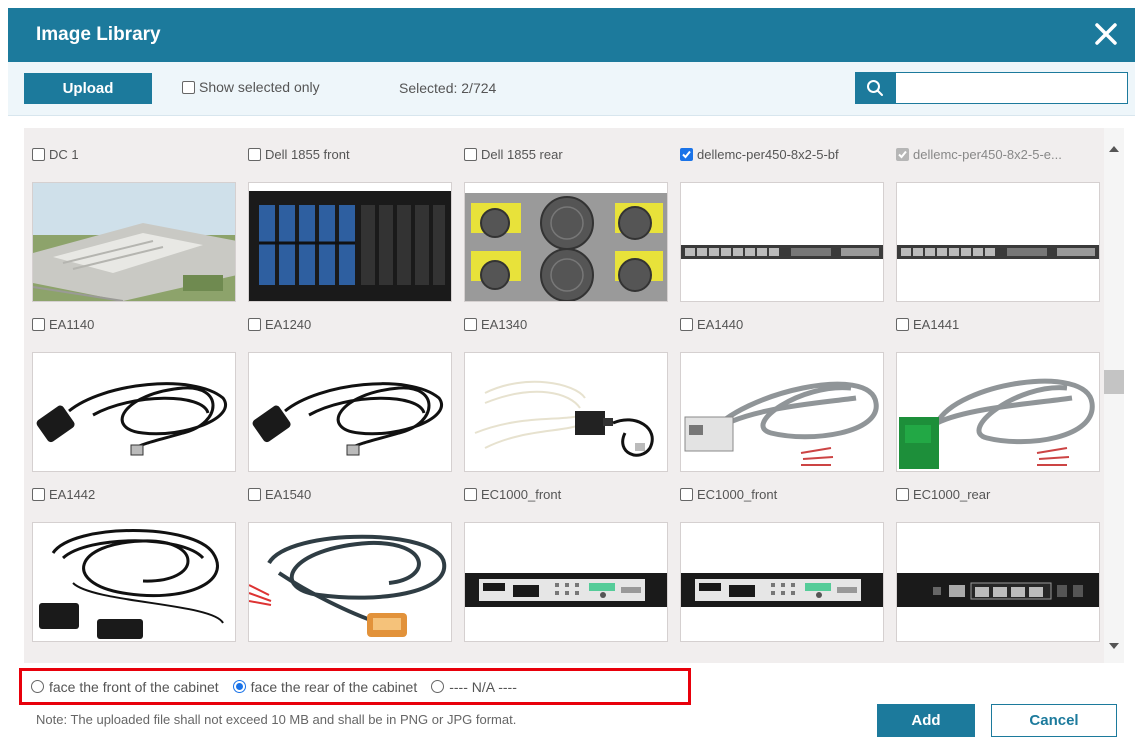 The image size is (1141, 751). I want to click on image-tile: EA1440, so click(782, 392).